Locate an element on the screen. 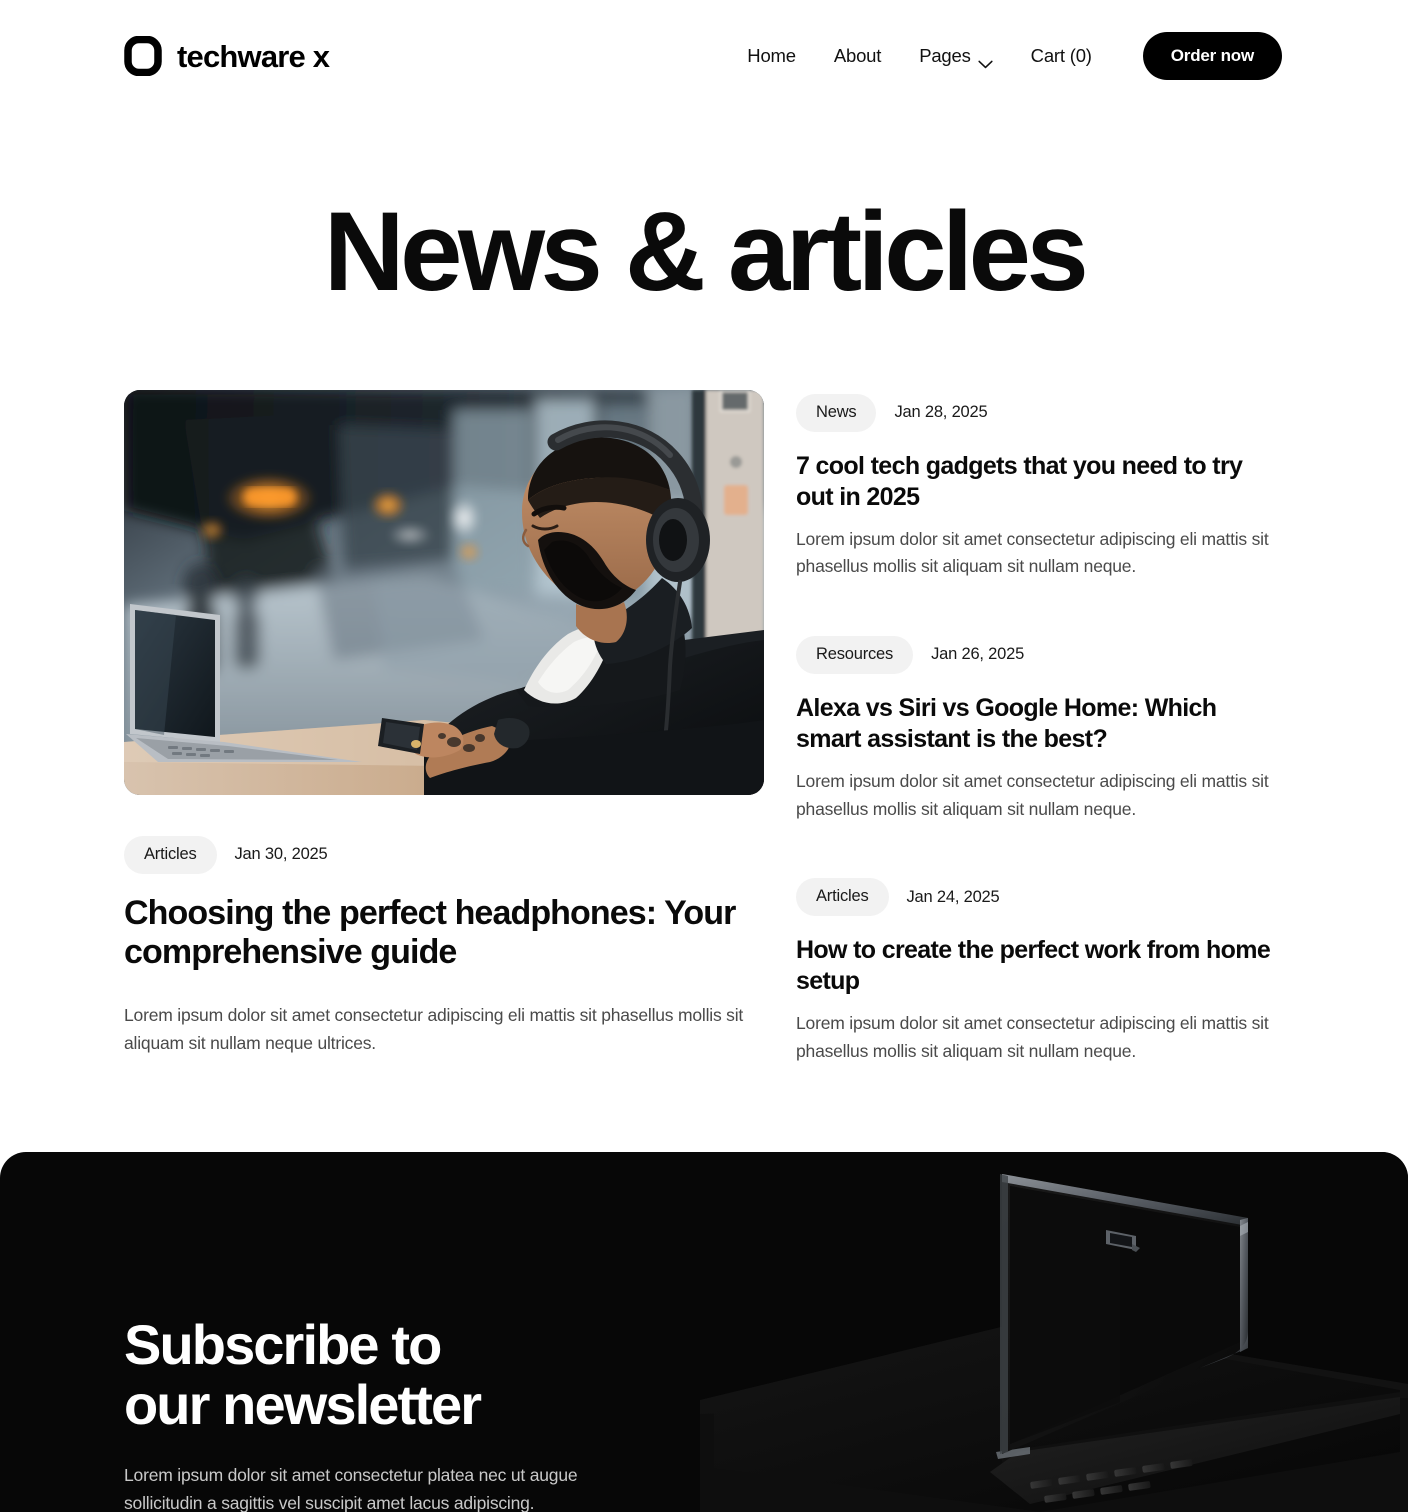  rounded-square-o-icon is located at coordinates (143, 56).